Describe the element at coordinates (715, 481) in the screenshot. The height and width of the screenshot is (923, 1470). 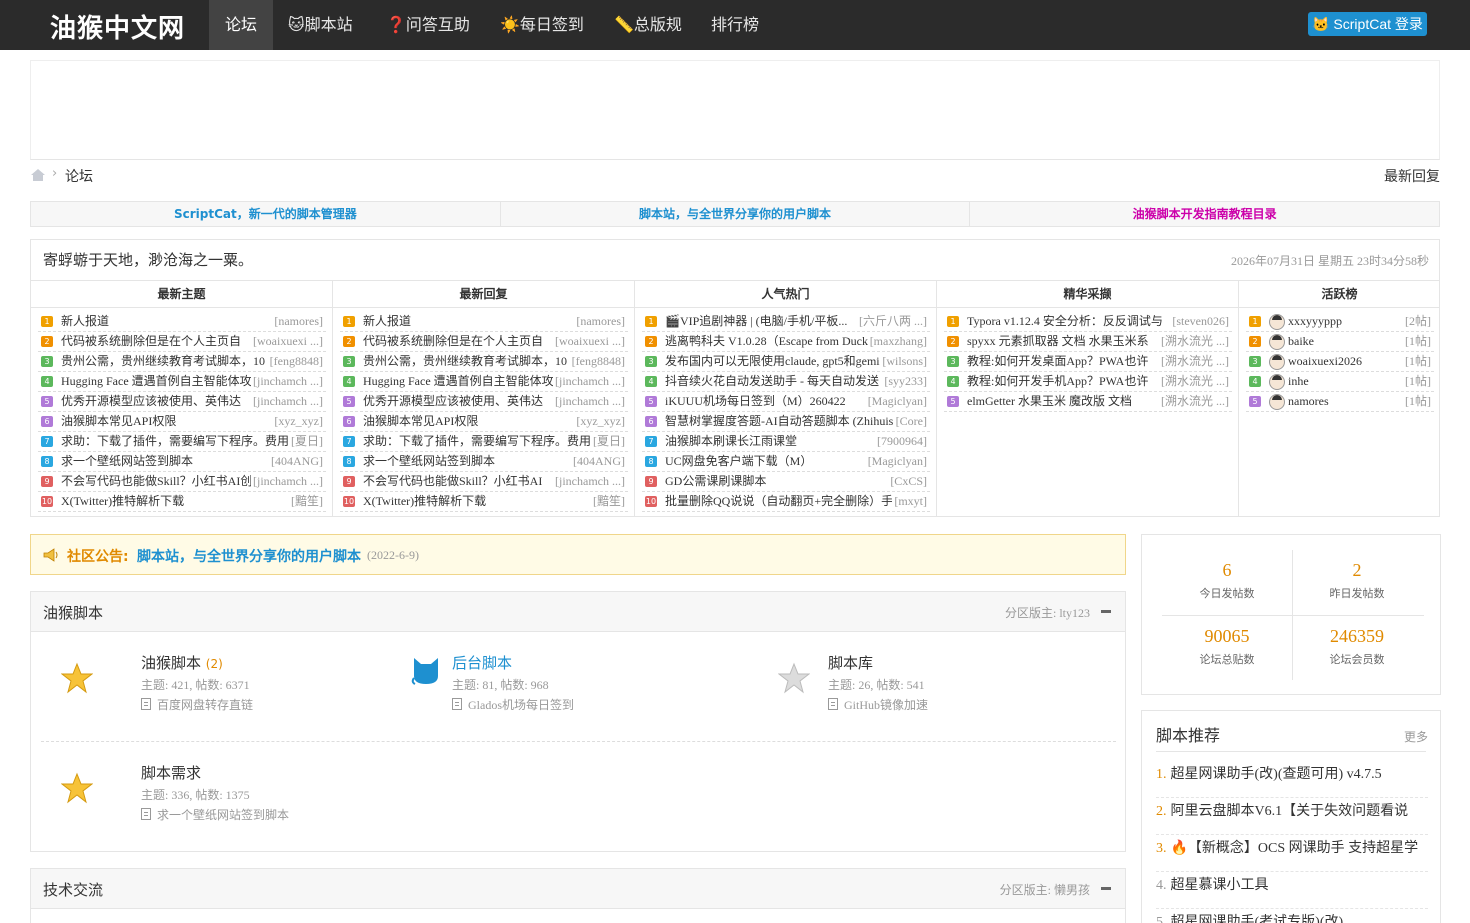
I see `list-item-title: GD公需课刷课脚本` at that location.